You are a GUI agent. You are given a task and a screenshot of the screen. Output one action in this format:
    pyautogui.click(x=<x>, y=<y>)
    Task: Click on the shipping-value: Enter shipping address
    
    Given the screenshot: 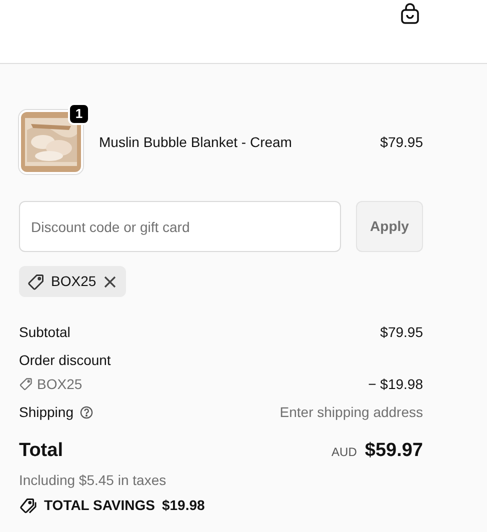 What is the action you would take?
    pyautogui.click(x=351, y=412)
    